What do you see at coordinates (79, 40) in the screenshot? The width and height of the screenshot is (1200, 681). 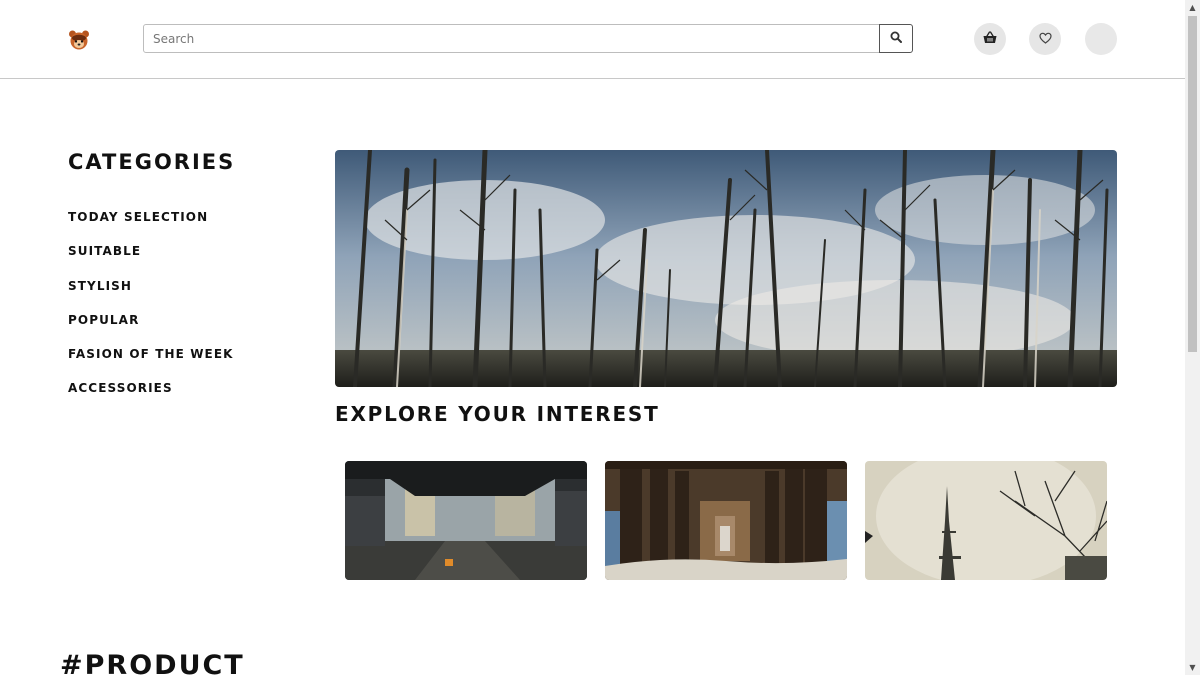 I see `bear-logo-icon` at bounding box center [79, 40].